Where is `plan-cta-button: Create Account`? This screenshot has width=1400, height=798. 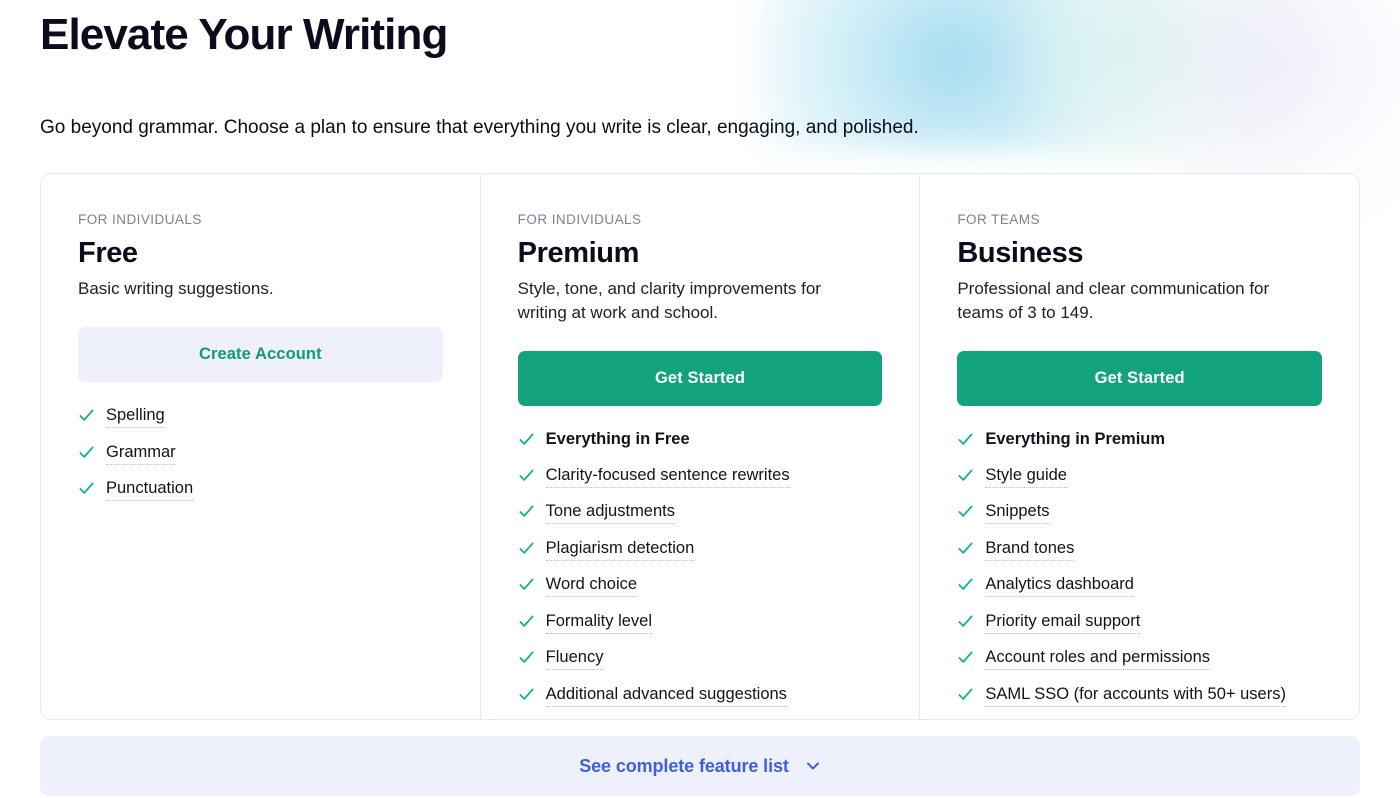 plan-cta-button: Create Account is located at coordinates (260, 354).